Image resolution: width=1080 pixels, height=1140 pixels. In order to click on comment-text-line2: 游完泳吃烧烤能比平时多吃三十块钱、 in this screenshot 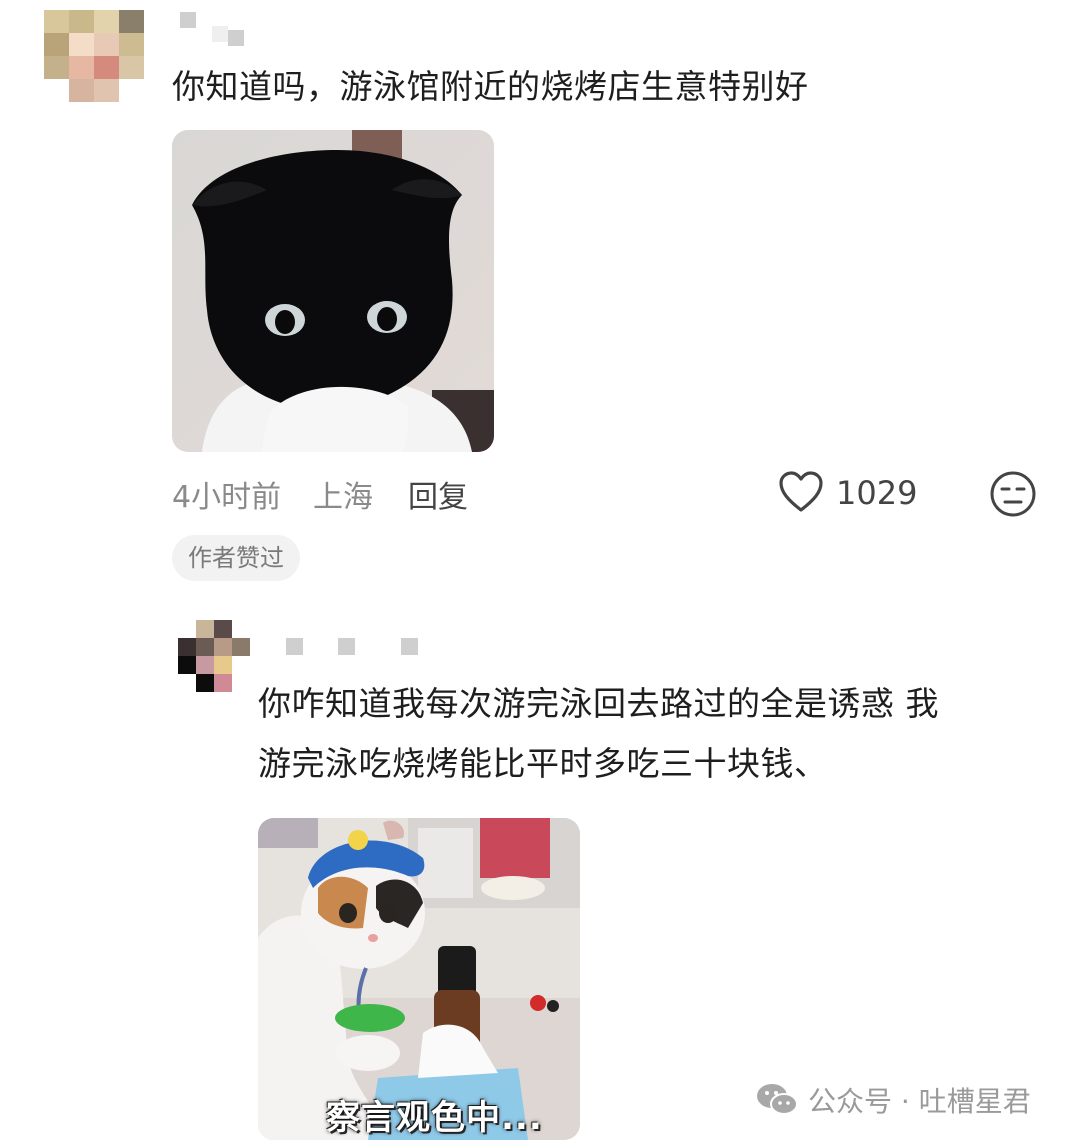, I will do `click(543, 763)`.